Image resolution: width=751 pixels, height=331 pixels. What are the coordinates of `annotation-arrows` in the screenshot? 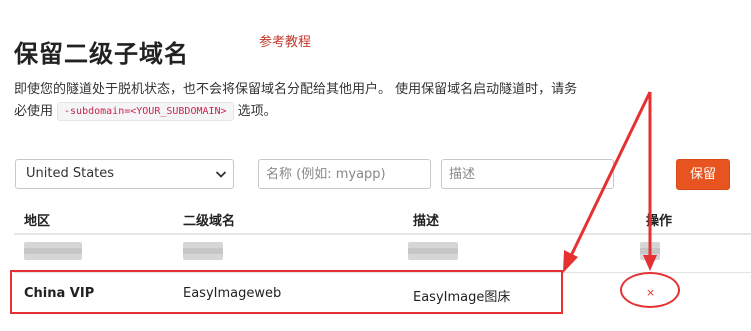 It's located at (610, 182).